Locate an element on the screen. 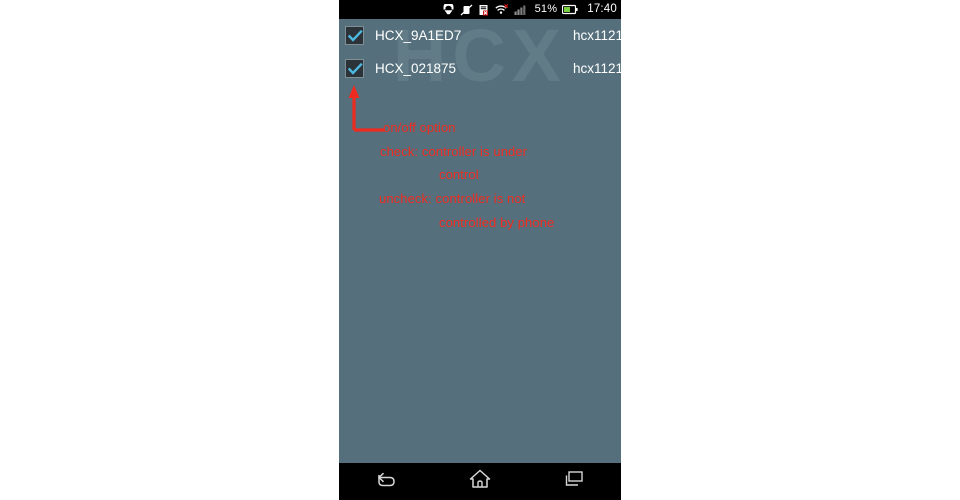 The height and width of the screenshot is (500, 960). back-button is located at coordinates (386, 482).